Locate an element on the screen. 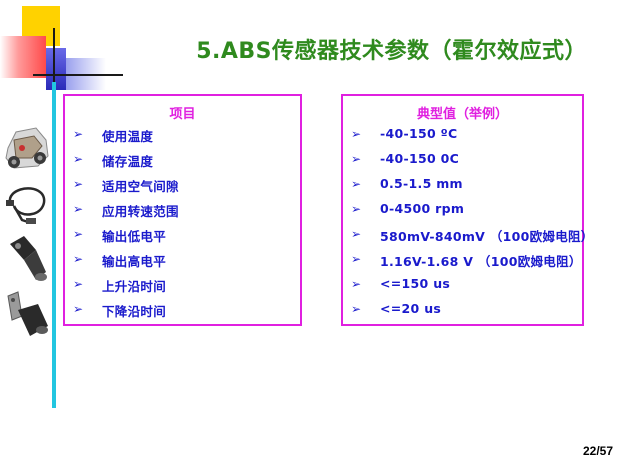 Image resolution: width=621 pixels, height=468 pixels. items-header: 项目 is located at coordinates (182, 114).